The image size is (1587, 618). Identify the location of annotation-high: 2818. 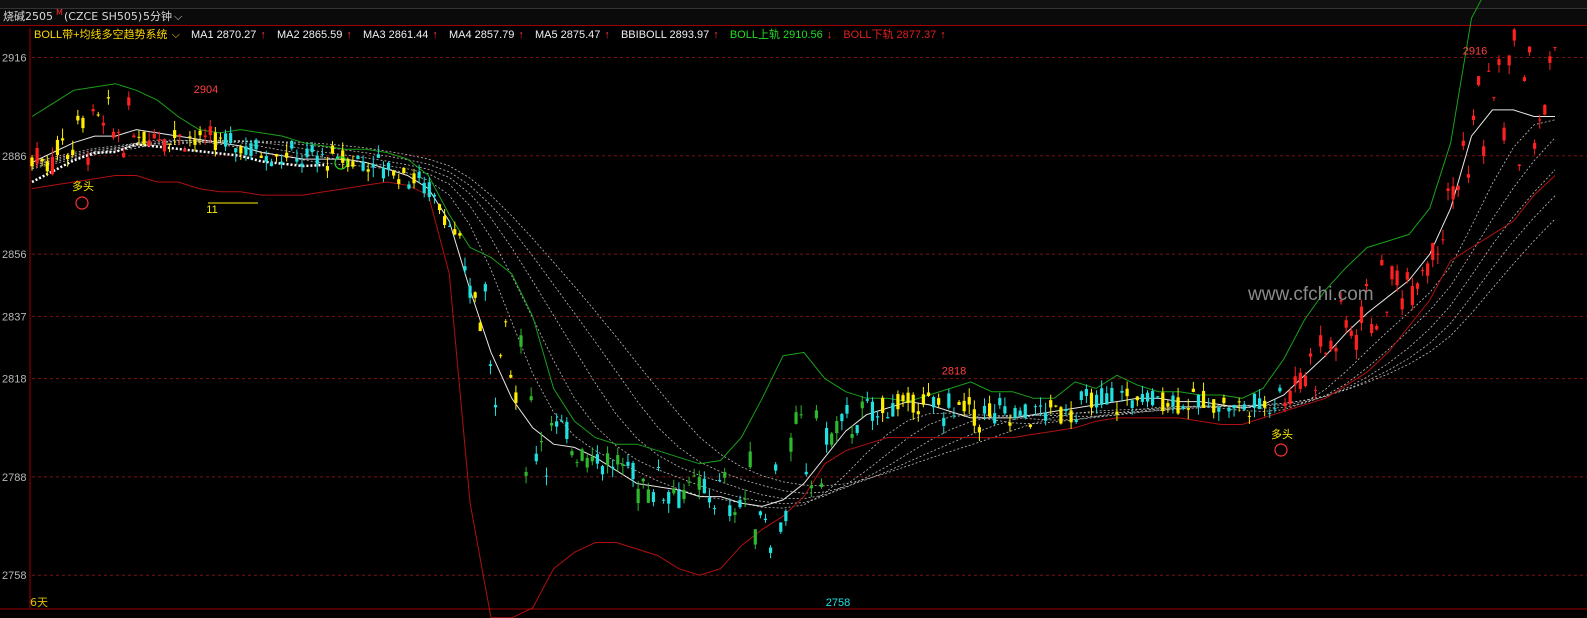
(954, 372).